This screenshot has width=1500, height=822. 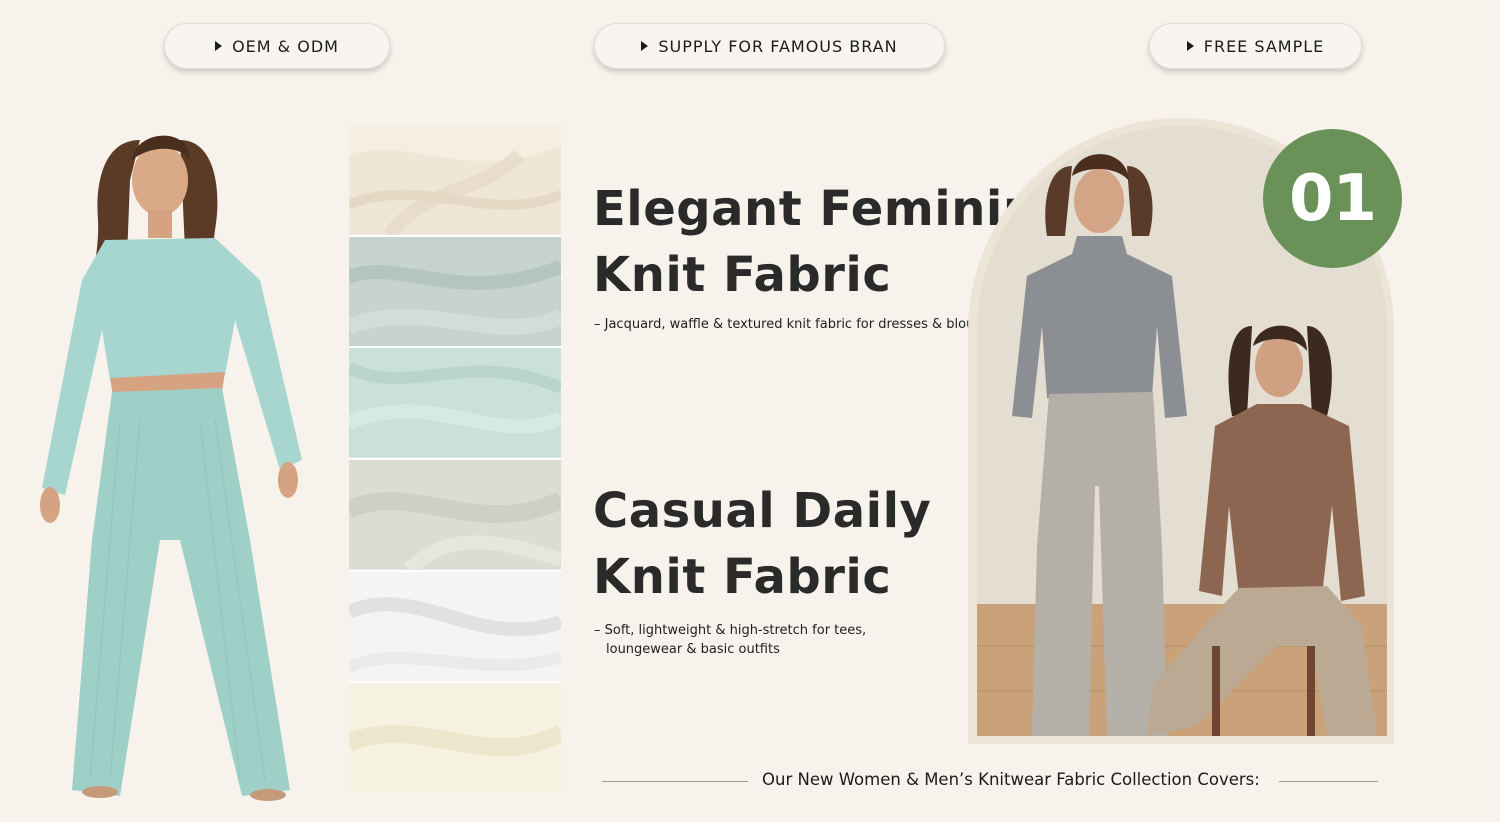 What do you see at coordinates (455, 515) in the screenshot?
I see `swatch-greige-jersey` at bounding box center [455, 515].